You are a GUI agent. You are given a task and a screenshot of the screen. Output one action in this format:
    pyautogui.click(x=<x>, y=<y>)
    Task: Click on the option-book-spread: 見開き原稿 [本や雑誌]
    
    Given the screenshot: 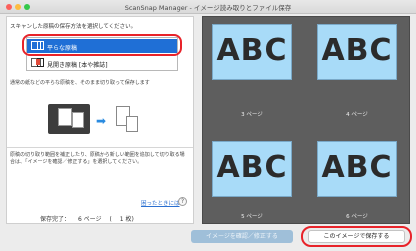 What is the action you would take?
    pyautogui.click(x=102, y=63)
    